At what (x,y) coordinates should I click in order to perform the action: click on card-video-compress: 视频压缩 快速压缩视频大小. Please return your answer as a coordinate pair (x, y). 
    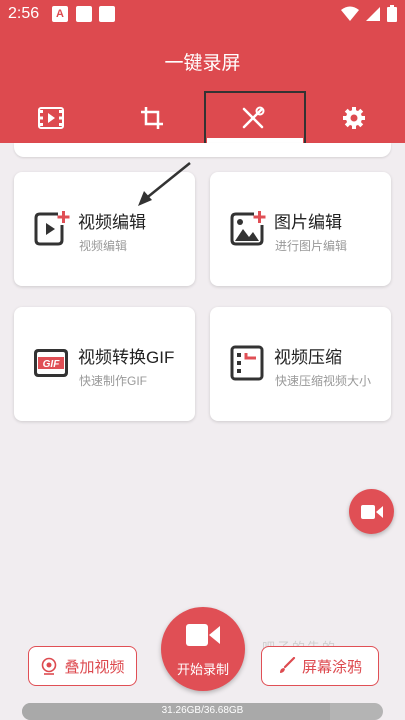
    Looking at the image, I should click on (300, 364).